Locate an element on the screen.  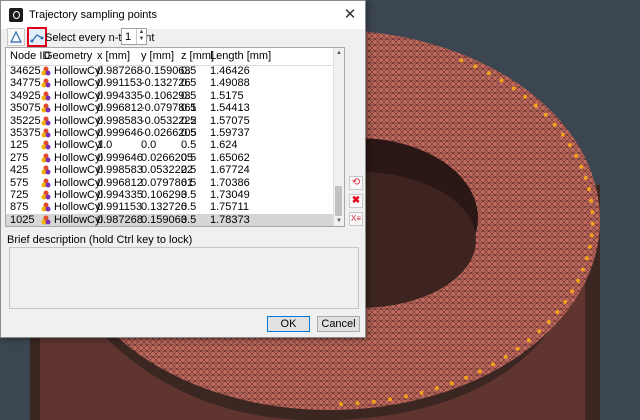
cell-y: 0.132726 is located at coordinates (164, 207).